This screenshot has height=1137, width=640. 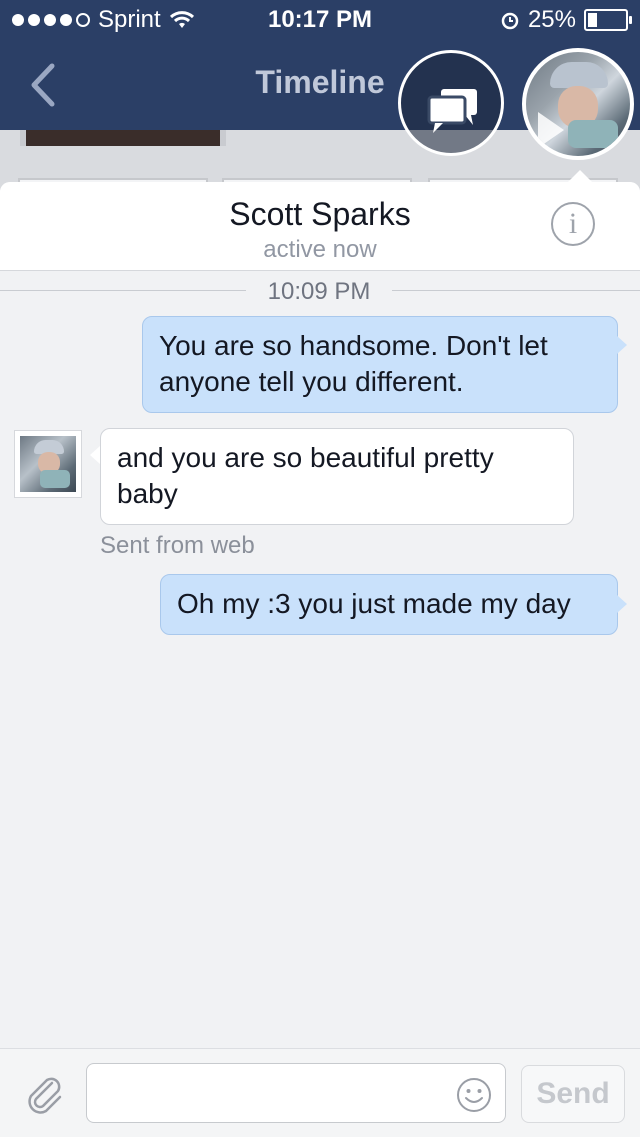 I want to click on status-right: 25%, so click(x=566, y=20).